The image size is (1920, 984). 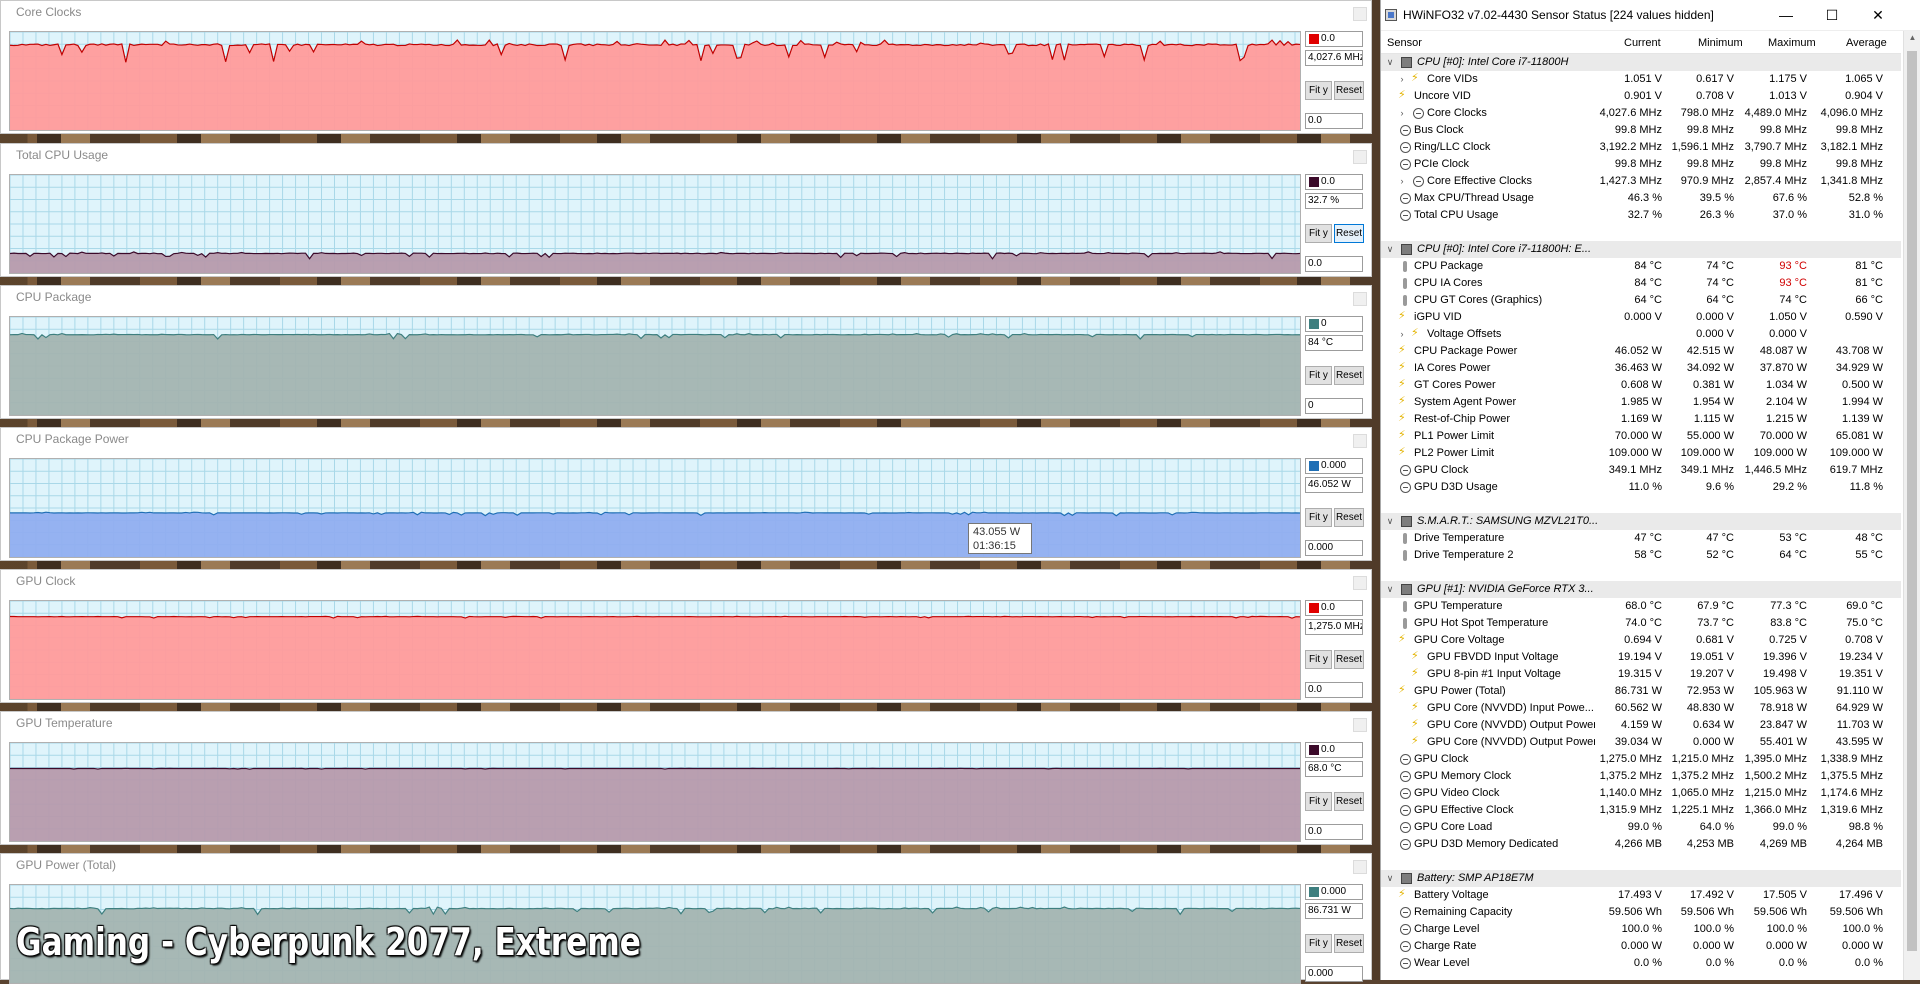 I want to click on value-minimum: 52 °C, so click(x=1720, y=555).